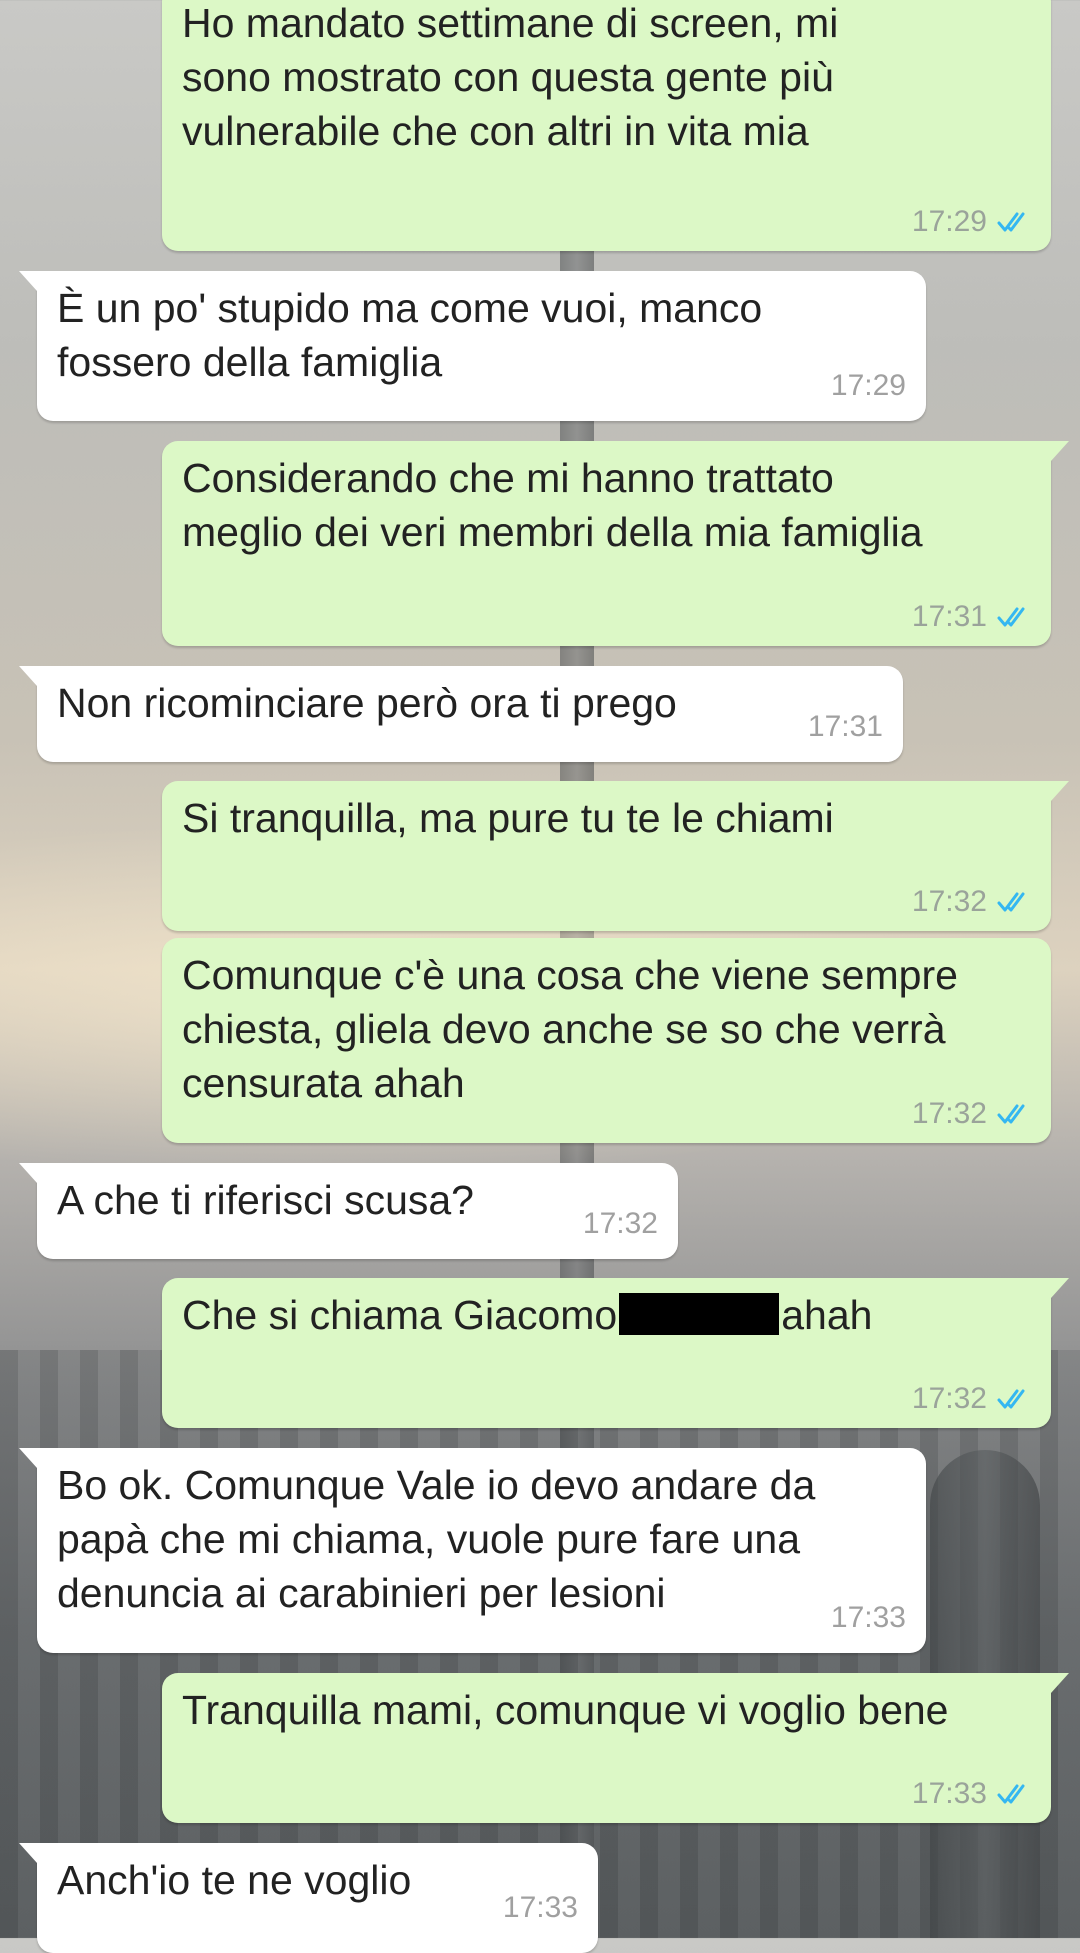 The image size is (1080, 1953). I want to click on incoming-message: Non ricominciare però ora ti prego 17:31, so click(461, 714).